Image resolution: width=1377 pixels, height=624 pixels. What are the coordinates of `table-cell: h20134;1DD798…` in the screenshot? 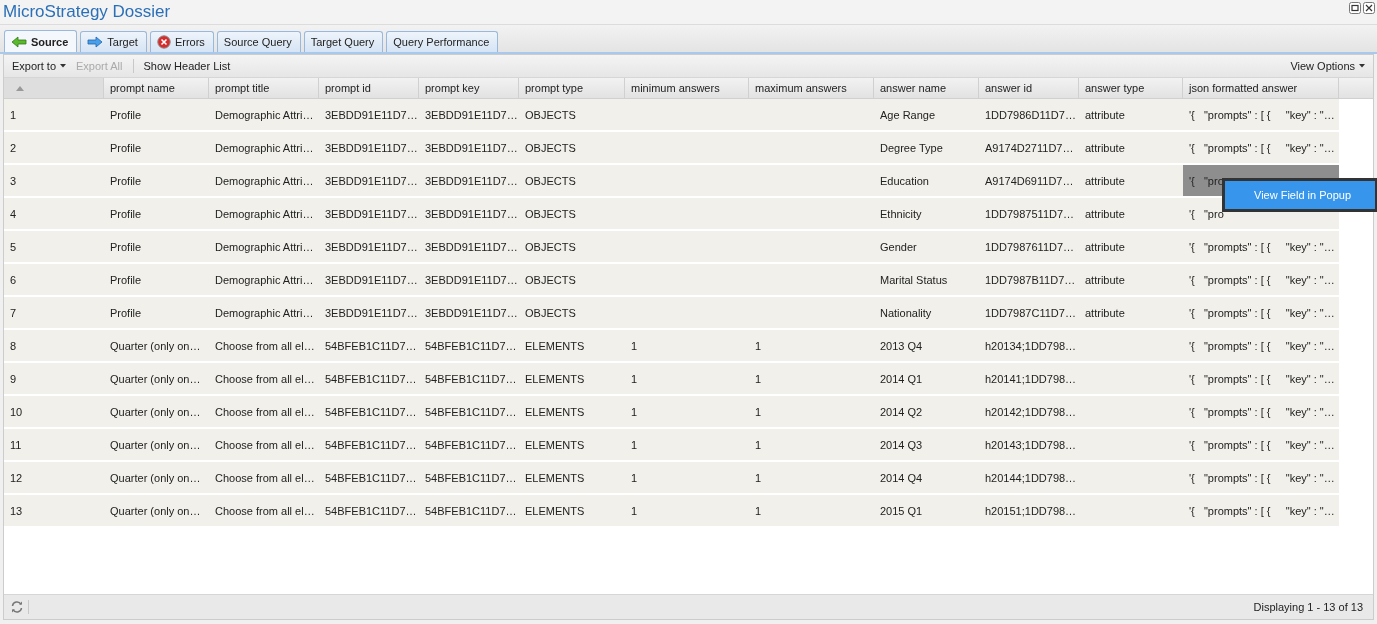 It's located at (1029, 345).